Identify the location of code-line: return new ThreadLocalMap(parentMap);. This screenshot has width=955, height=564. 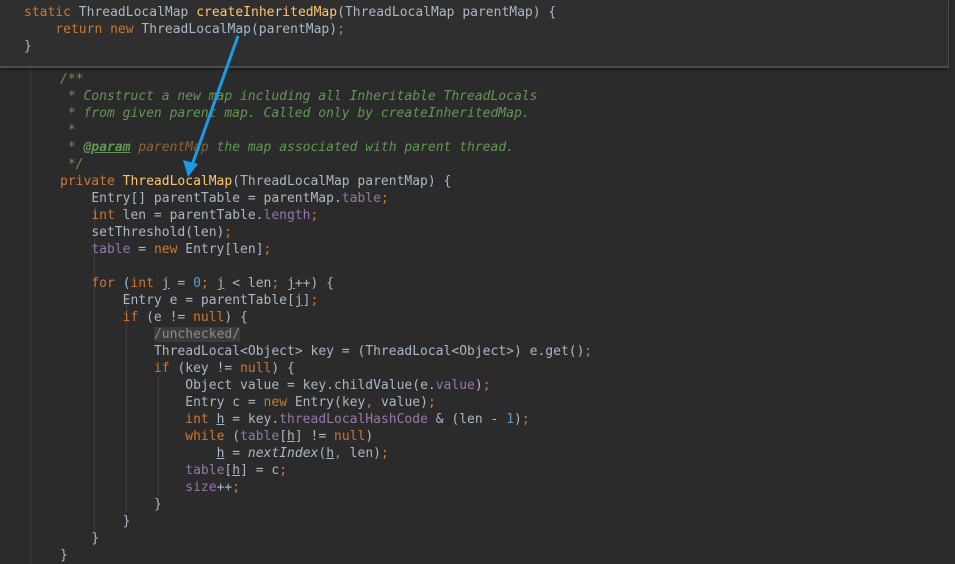
(290, 29).